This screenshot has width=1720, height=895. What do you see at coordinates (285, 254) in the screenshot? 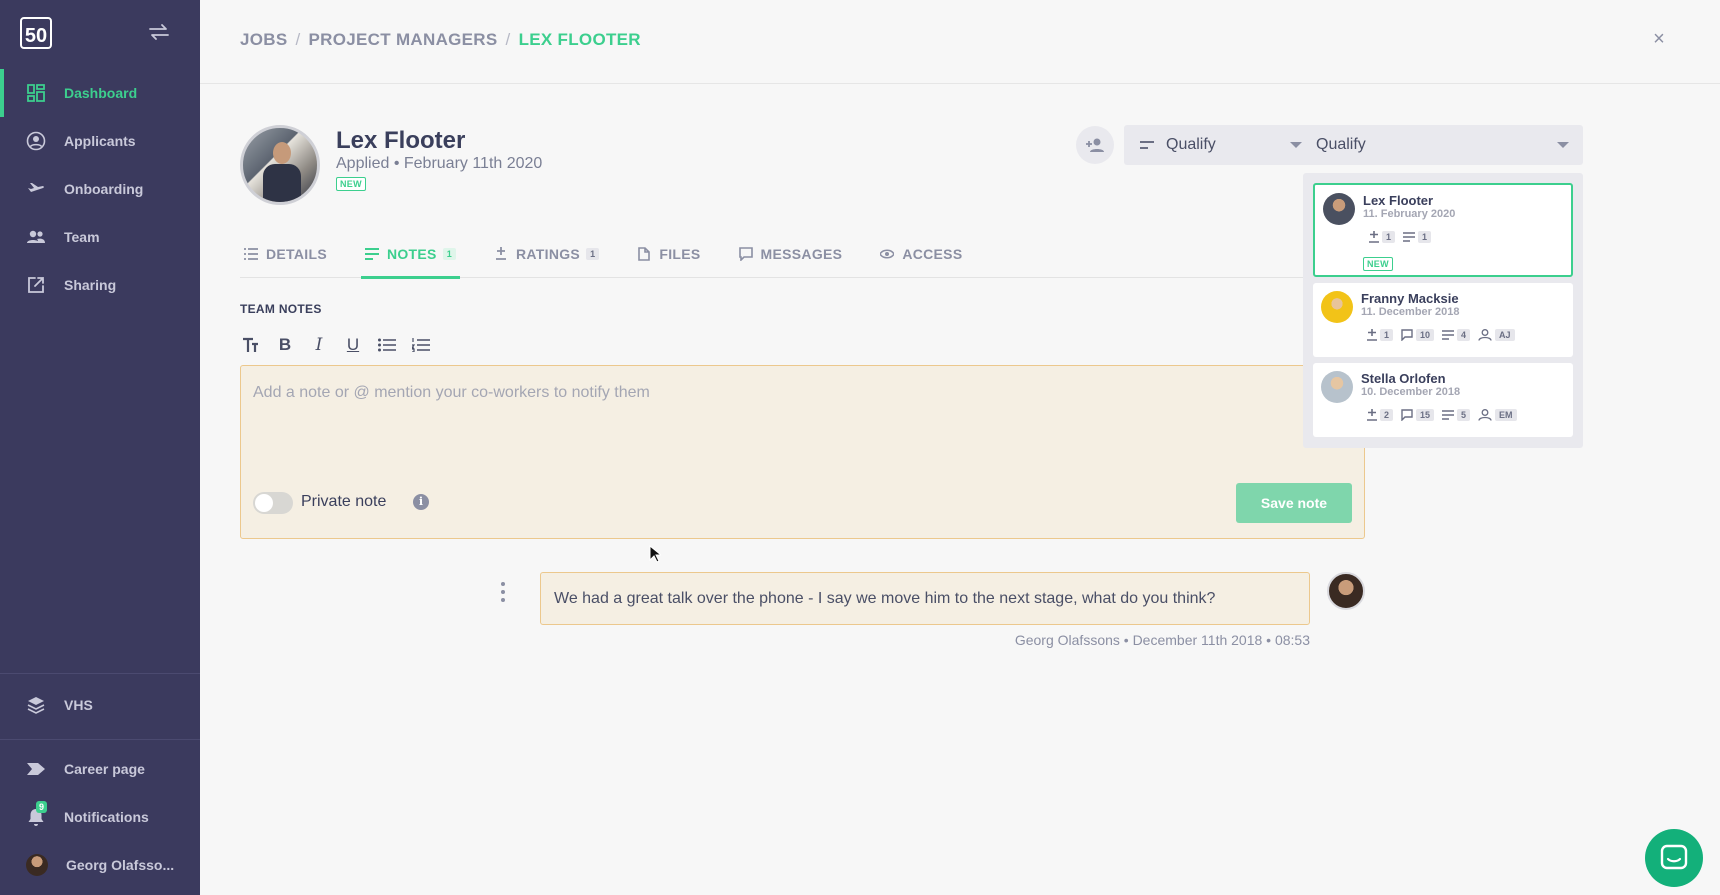
I see `tab-details: DETAILS` at bounding box center [285, 254].